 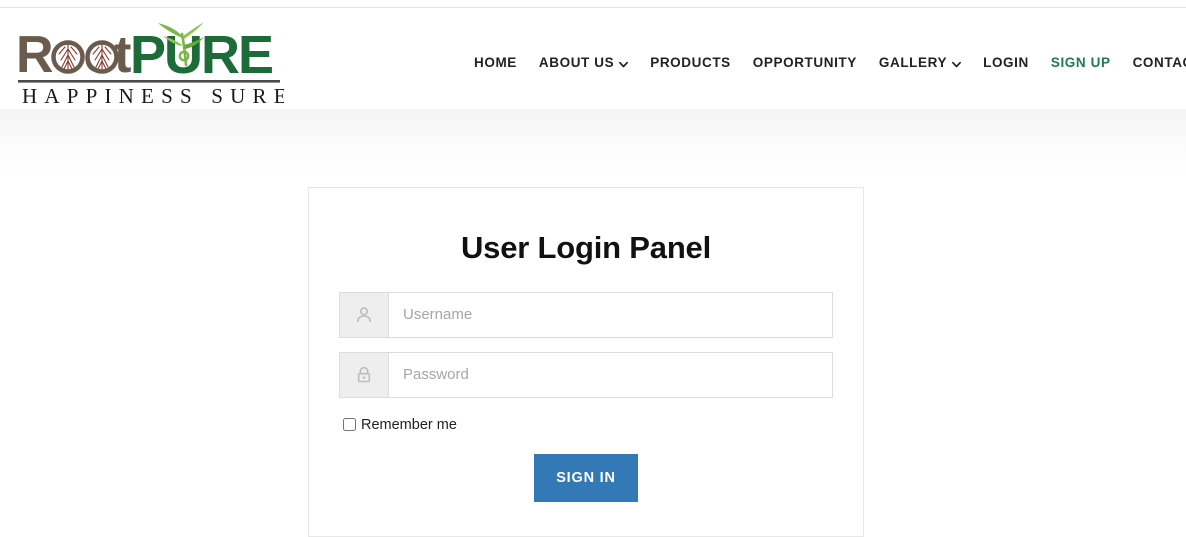 I want to click on submit-row: SIGN IN, so click(x=586, y=477).